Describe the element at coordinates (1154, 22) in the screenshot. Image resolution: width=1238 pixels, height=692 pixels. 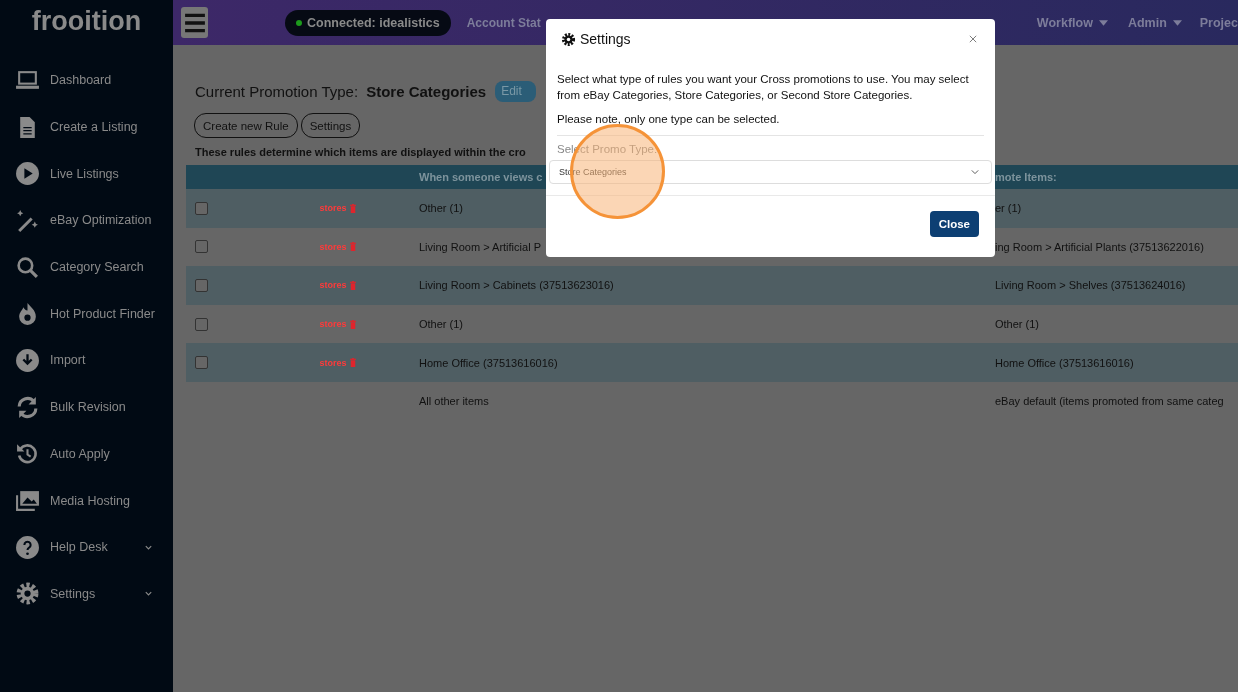
I see `nav-link: Admin` at that location.